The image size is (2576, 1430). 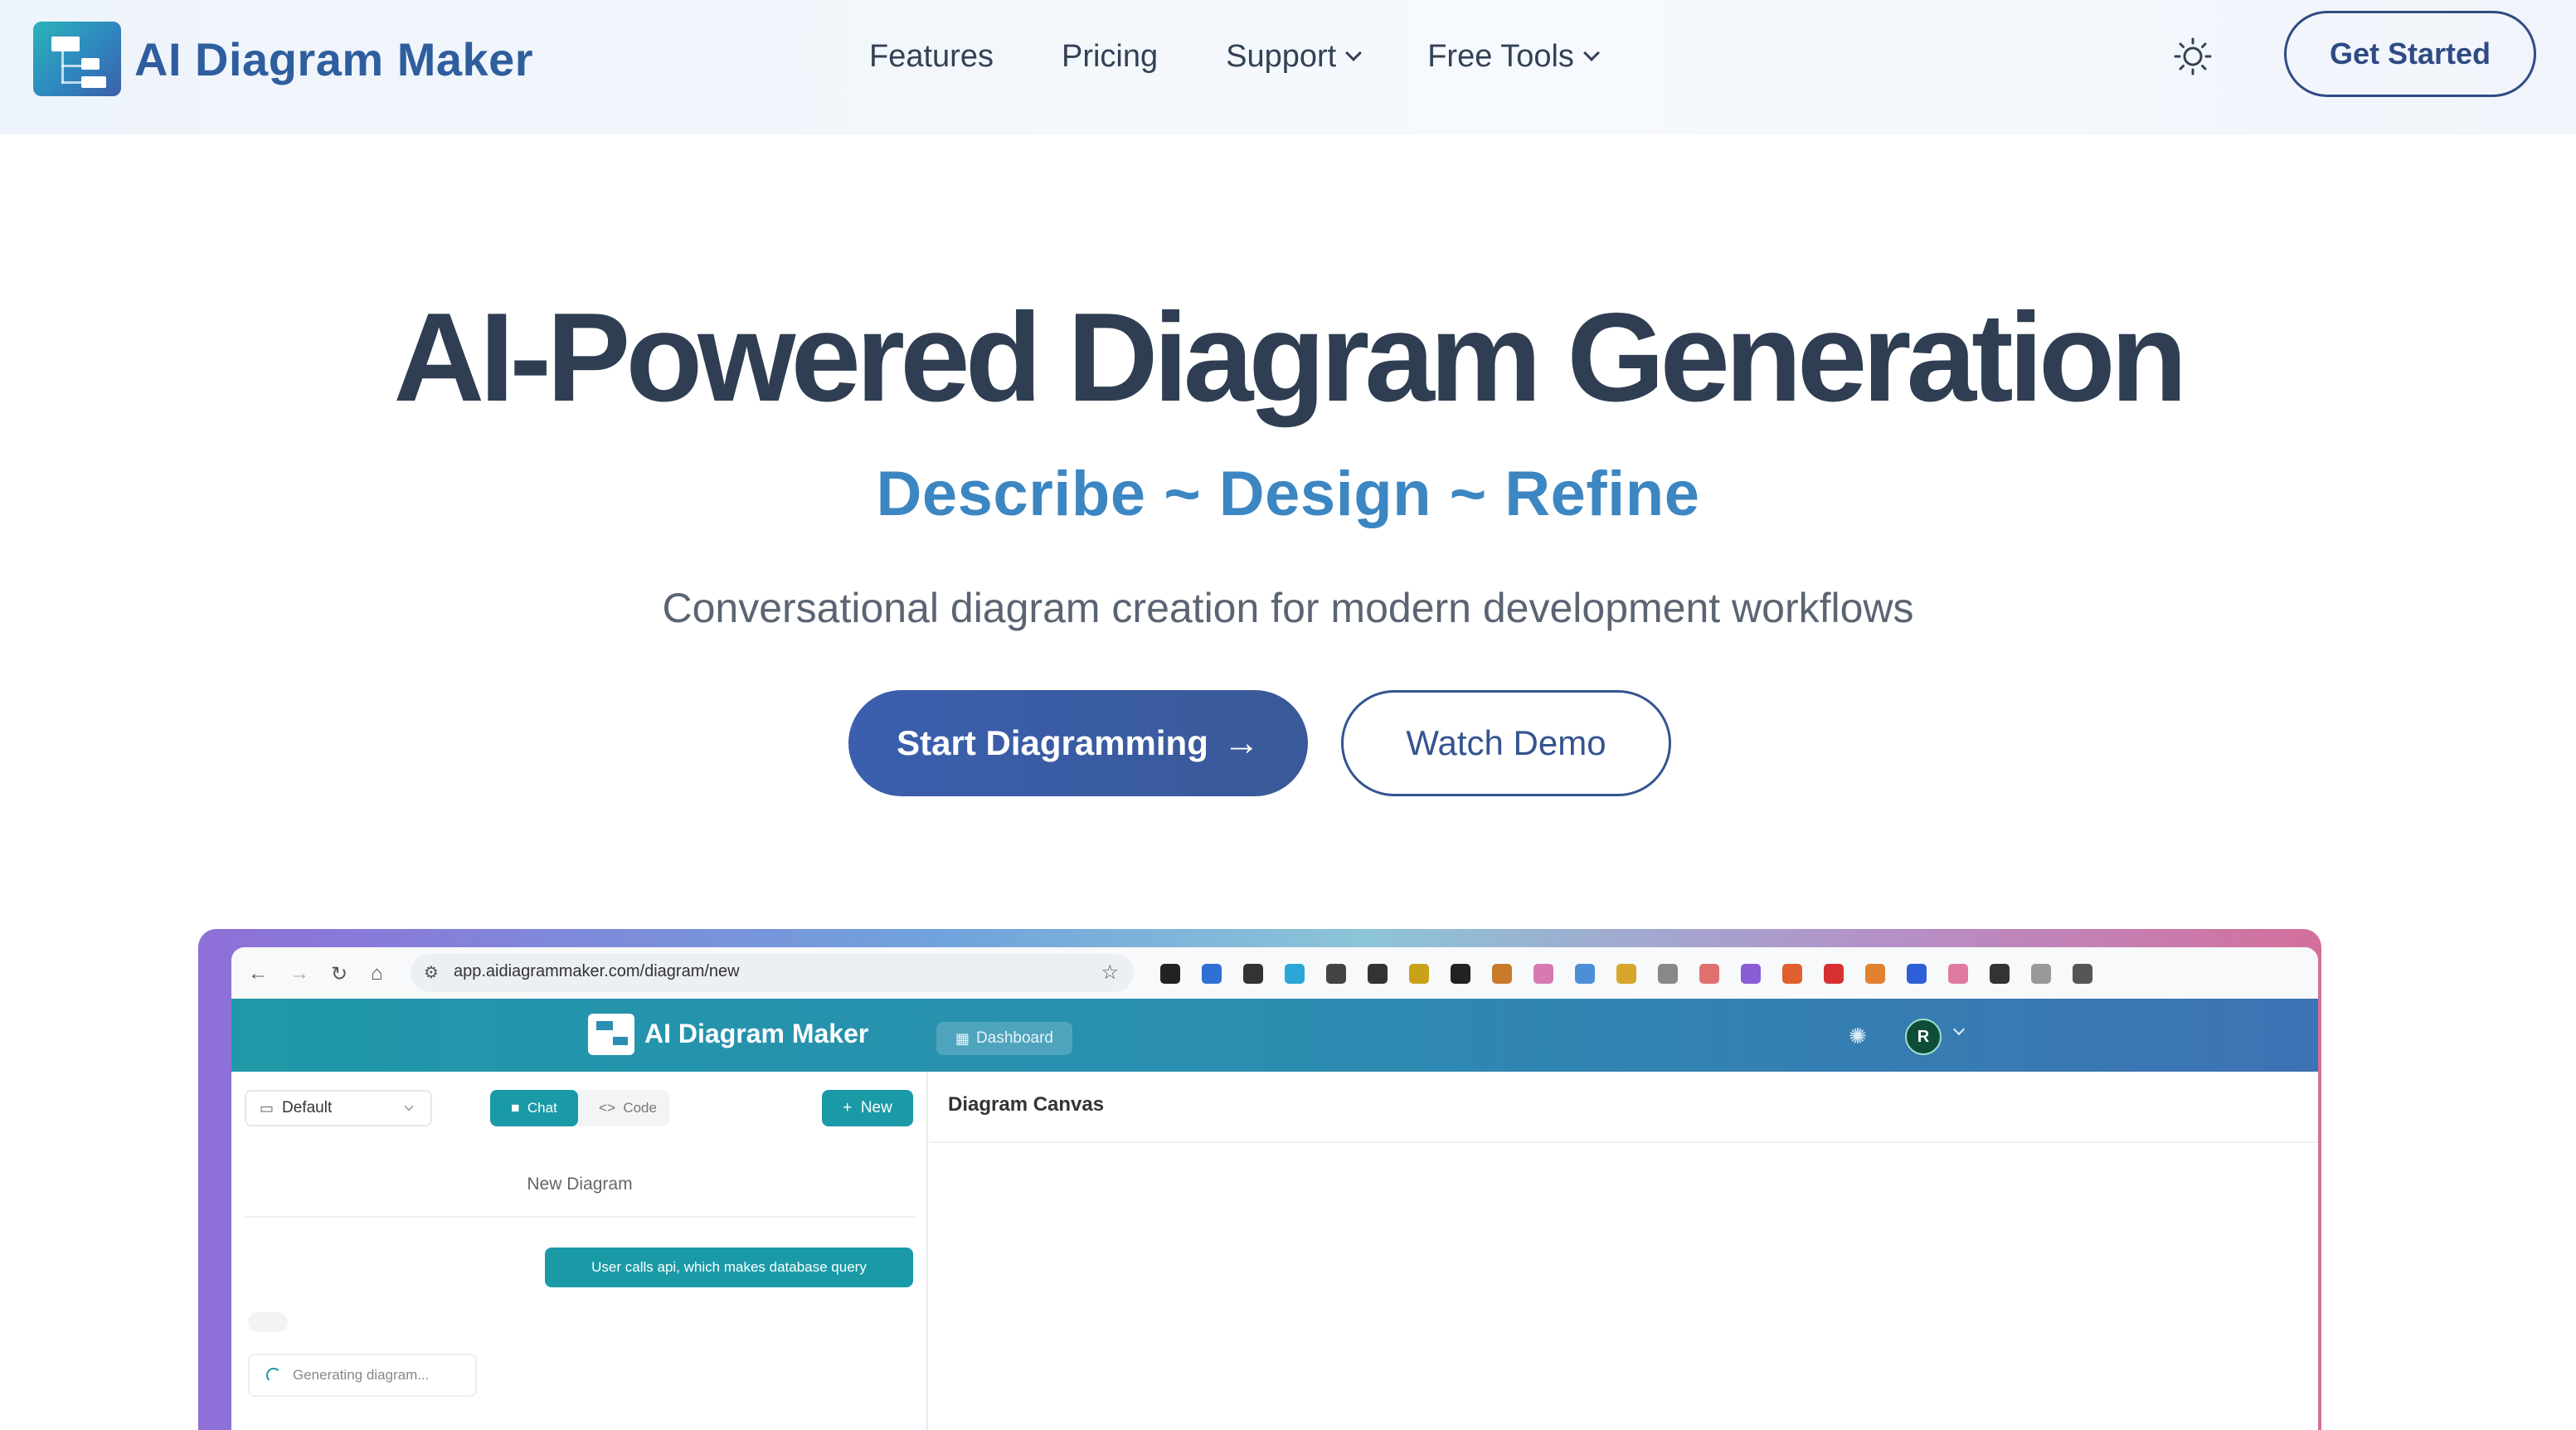 What do you see at coordinates (1052, 742) in the screenshot?
I see `start-diagramming-label: Start Diagramming` at bounding box center [1052, 742].